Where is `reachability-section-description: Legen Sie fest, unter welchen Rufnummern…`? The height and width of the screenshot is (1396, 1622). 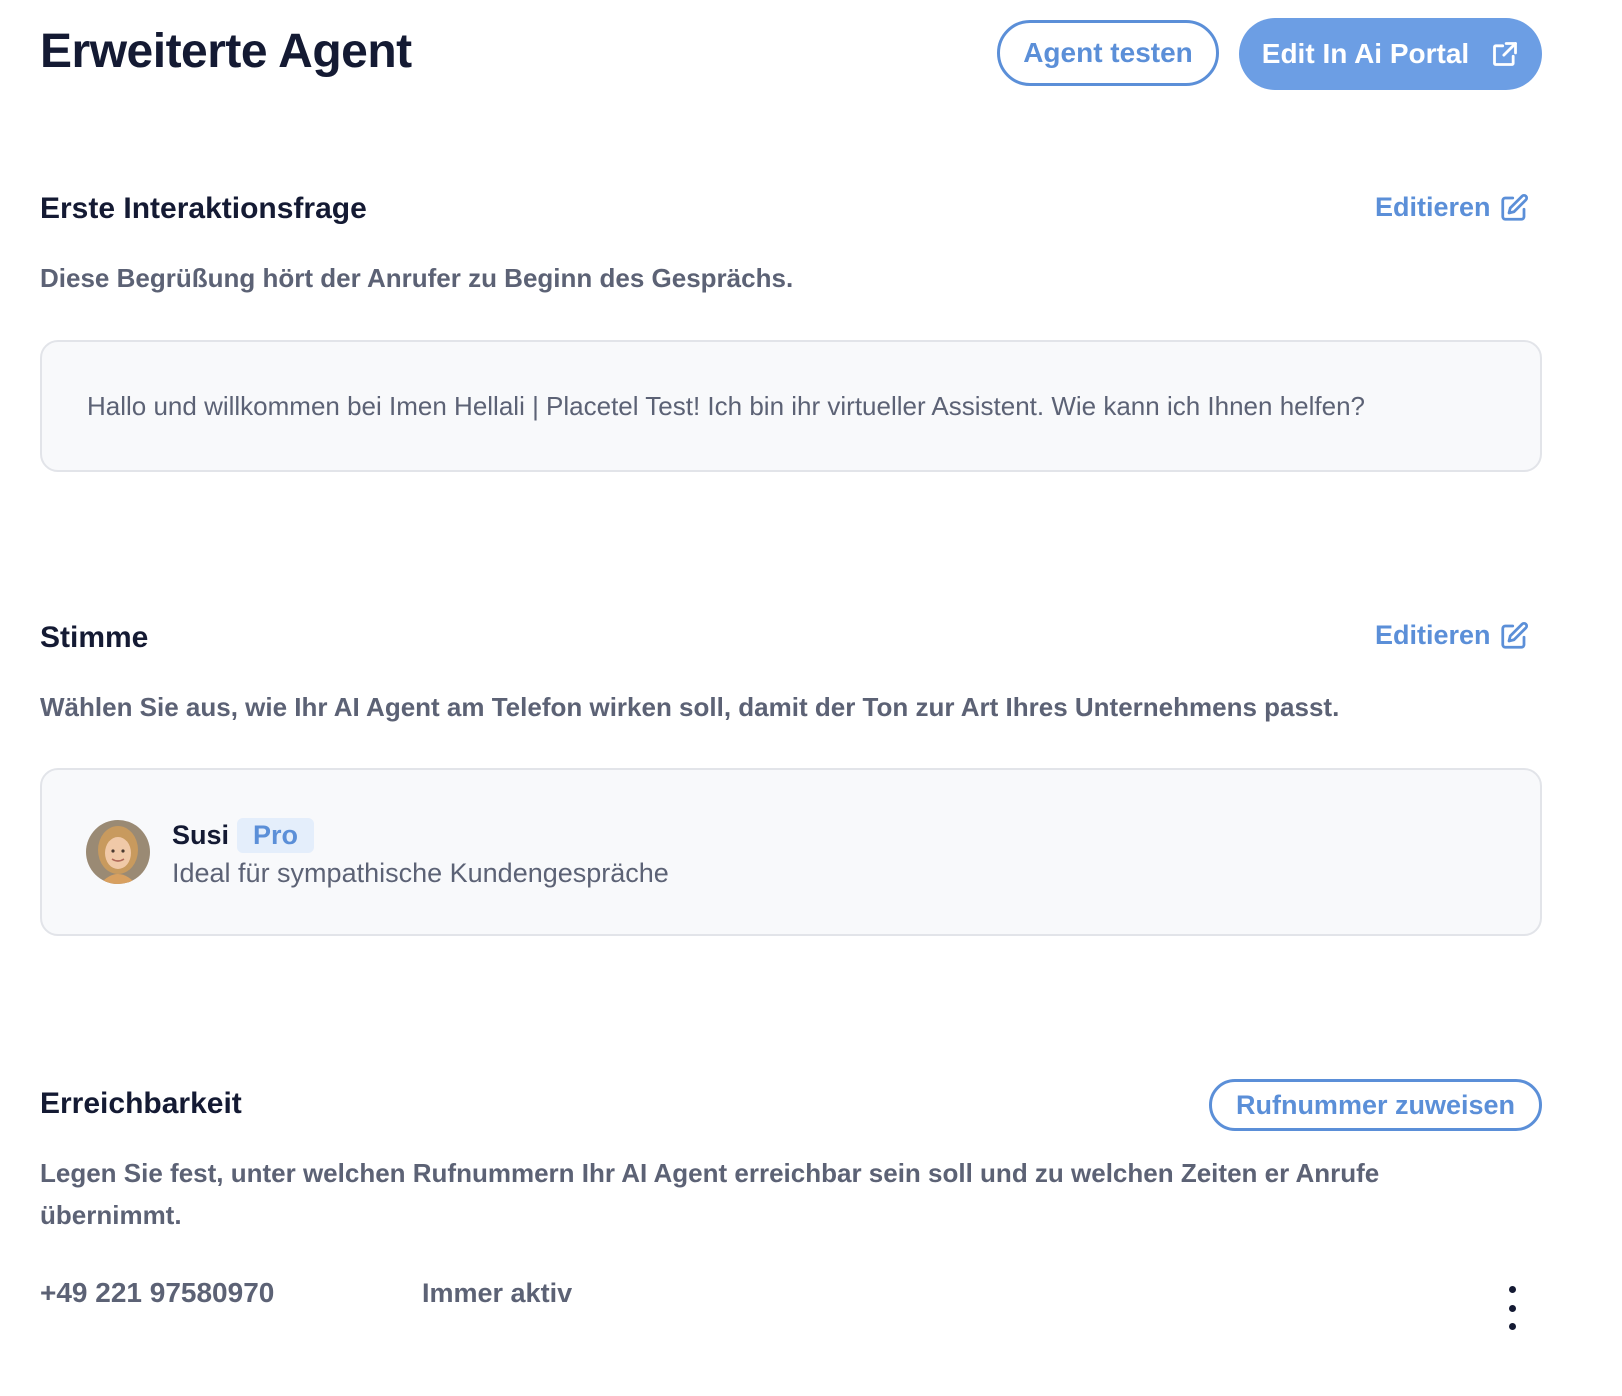
reachability-section-description: Legen Sie fest, unter welchen Rufnummern… is located at coordinates (710, 1194).